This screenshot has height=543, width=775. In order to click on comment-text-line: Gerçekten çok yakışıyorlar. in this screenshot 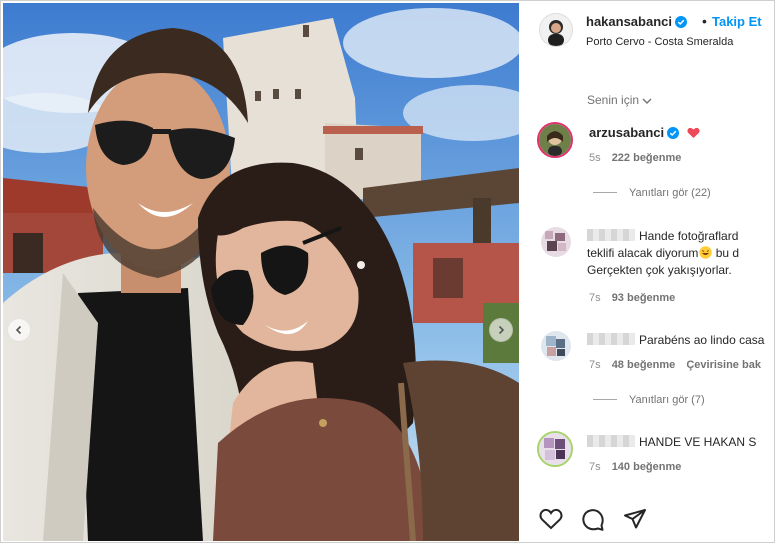, I will do `click(659, 270)`.